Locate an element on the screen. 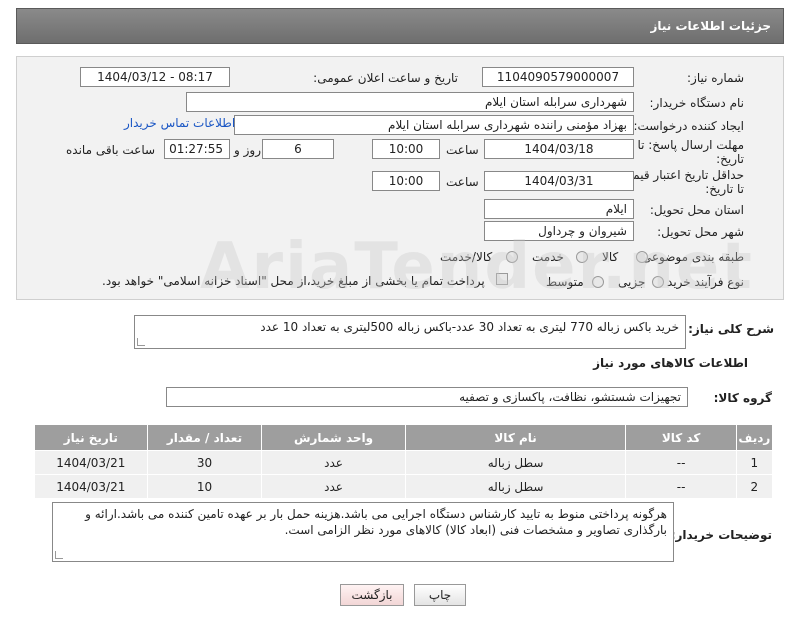 The image size is (788, 620). col-unit: واحد شمارش is located at coordinates (333, 437).